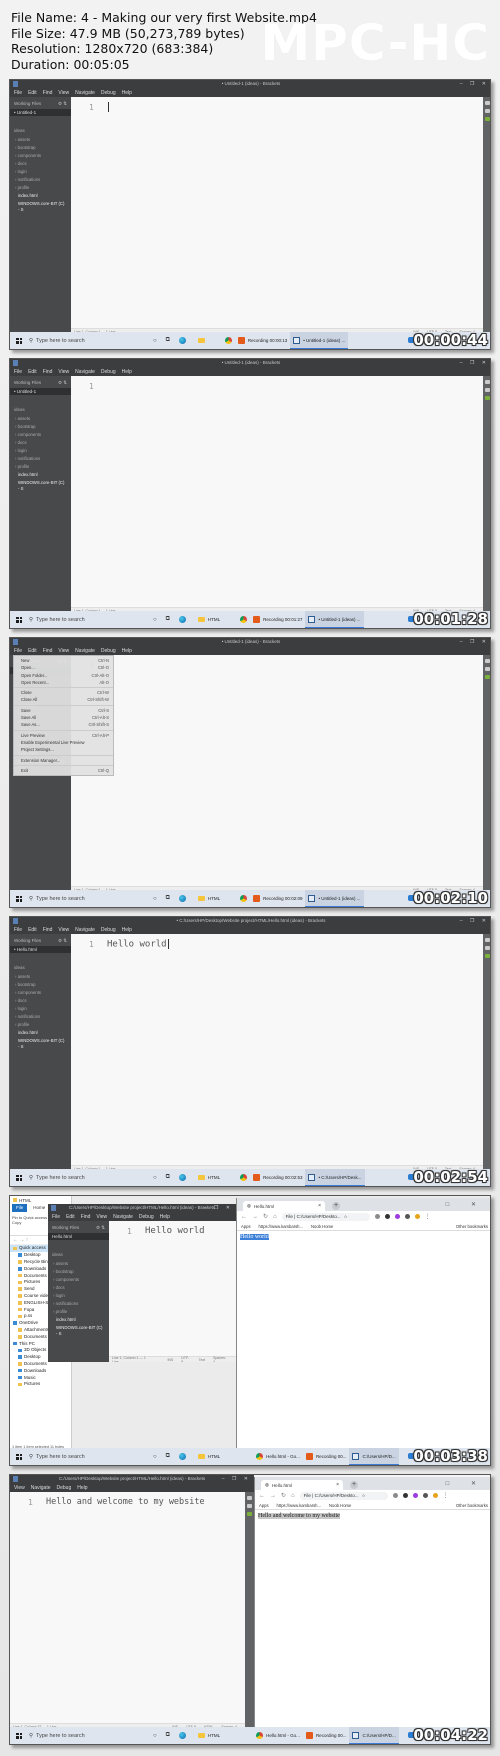 This screenshot has width=500, height=1756. What do you see at coordinates (322, 1226) in the screenshot?
I see `bookmark-item: Noob Home` at bounding box center [322, 1226].